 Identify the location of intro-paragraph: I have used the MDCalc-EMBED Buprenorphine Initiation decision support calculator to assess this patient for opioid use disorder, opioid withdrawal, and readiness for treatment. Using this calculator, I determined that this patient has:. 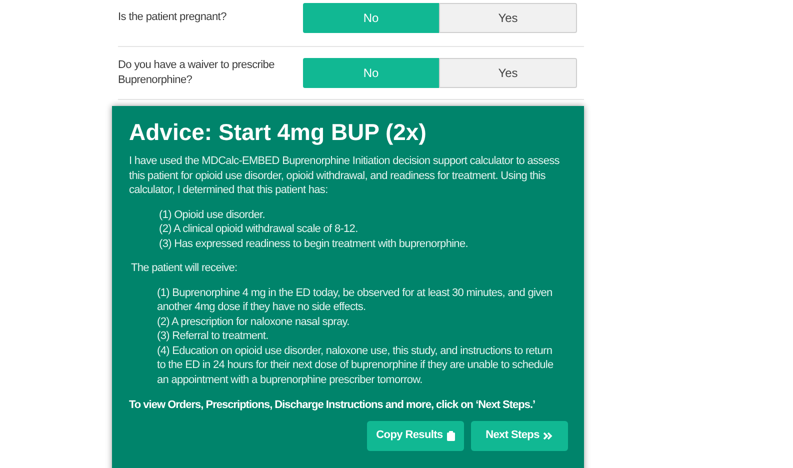
(344, 176).